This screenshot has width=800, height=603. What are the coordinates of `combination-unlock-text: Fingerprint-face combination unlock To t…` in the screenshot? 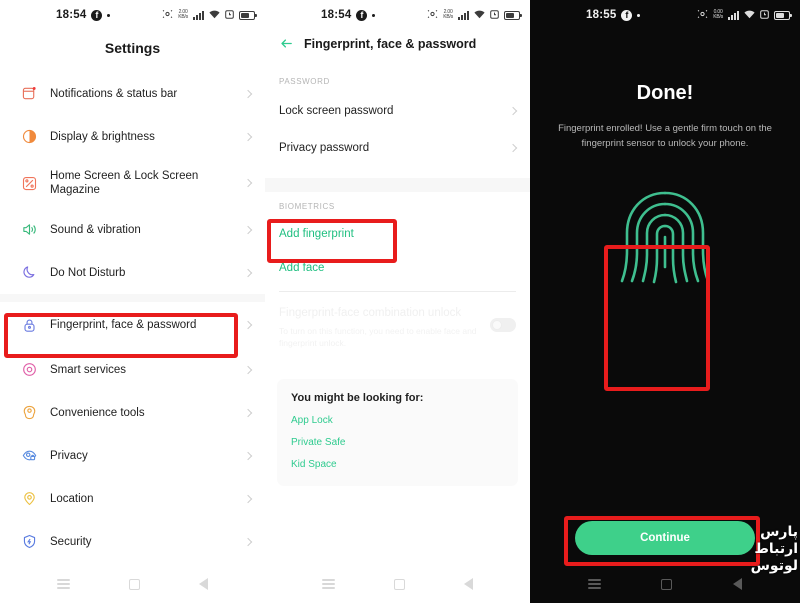 It's located at (380, 327).